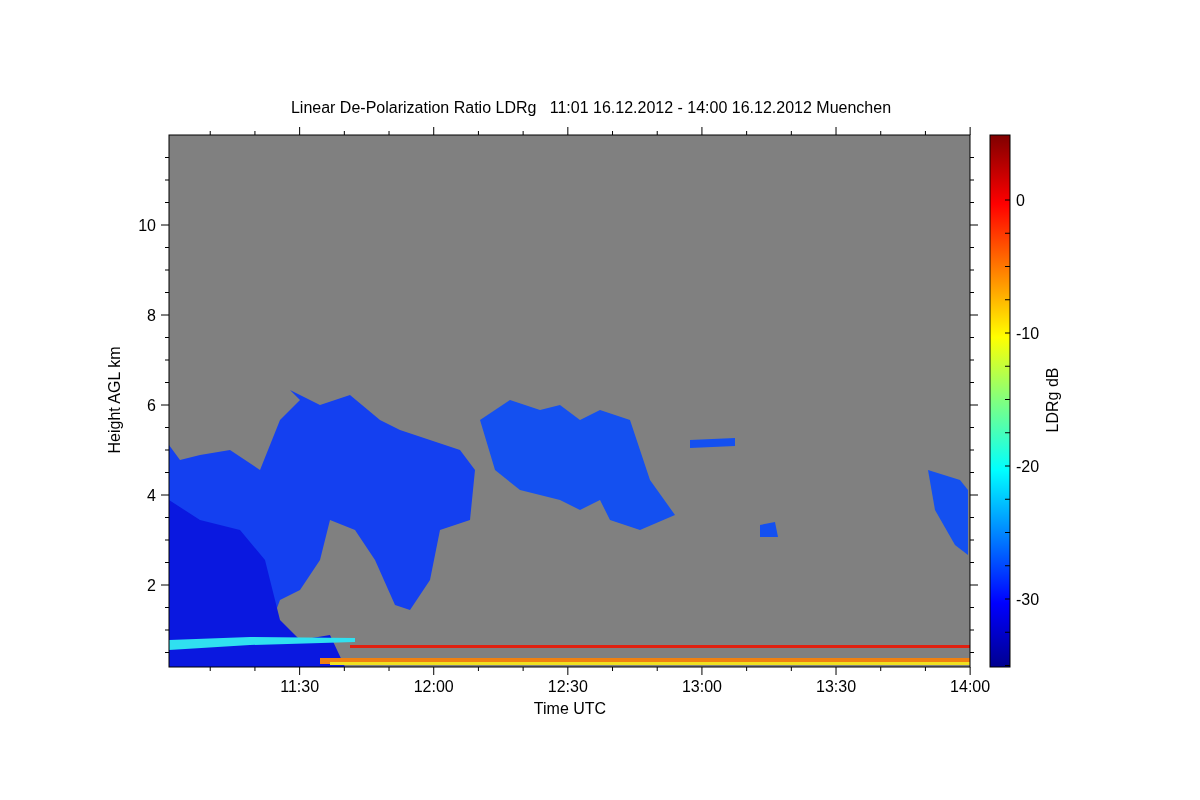 The height and width of the screenshot is (800, 1200). What do you see at coordinates (591, 107) in the screenshot?
I see `chart-title: Linear De-Polarization Ratio LDRg 11:01 16.12.2012 - 14:00 16.12.2012 Muenchen` at bounding box center [591, 107].